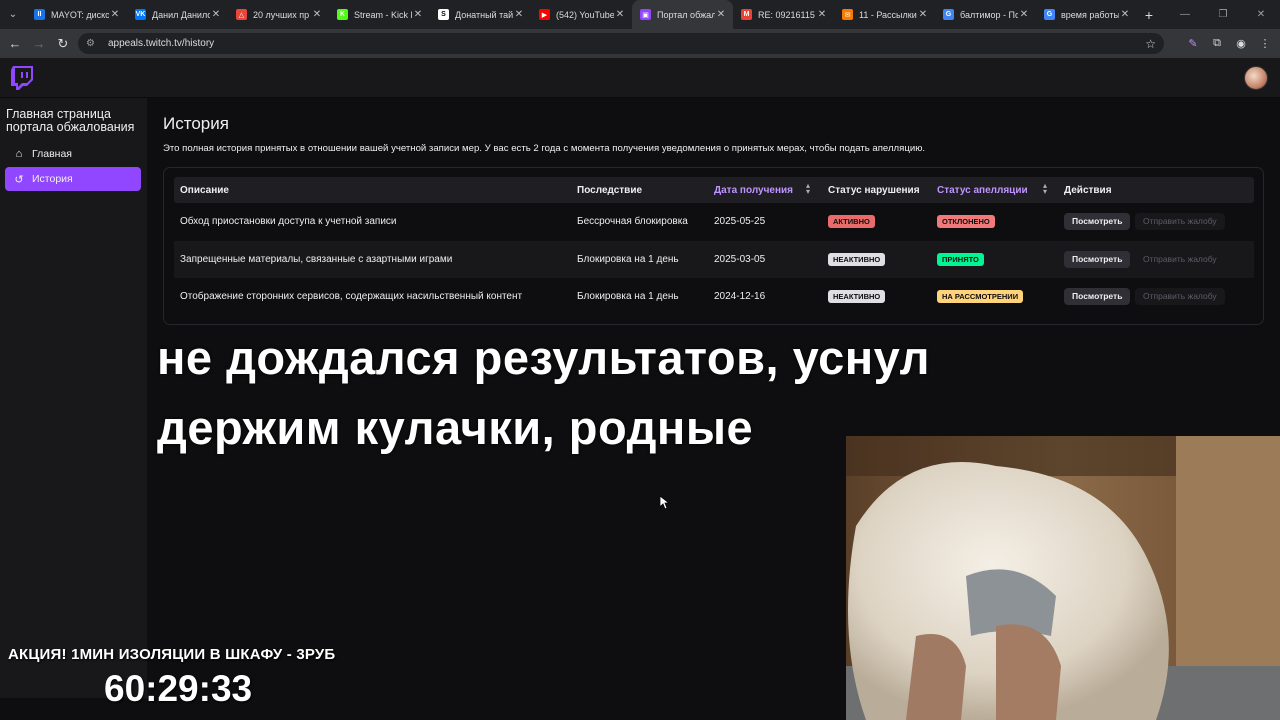 The width and height of the screenshot is (1280, 720). Describe the element at coordinates (1229, 43) in the screenshot. I see `browser-extensions: ✎ ⧉ ◉ ⋮` at that location.